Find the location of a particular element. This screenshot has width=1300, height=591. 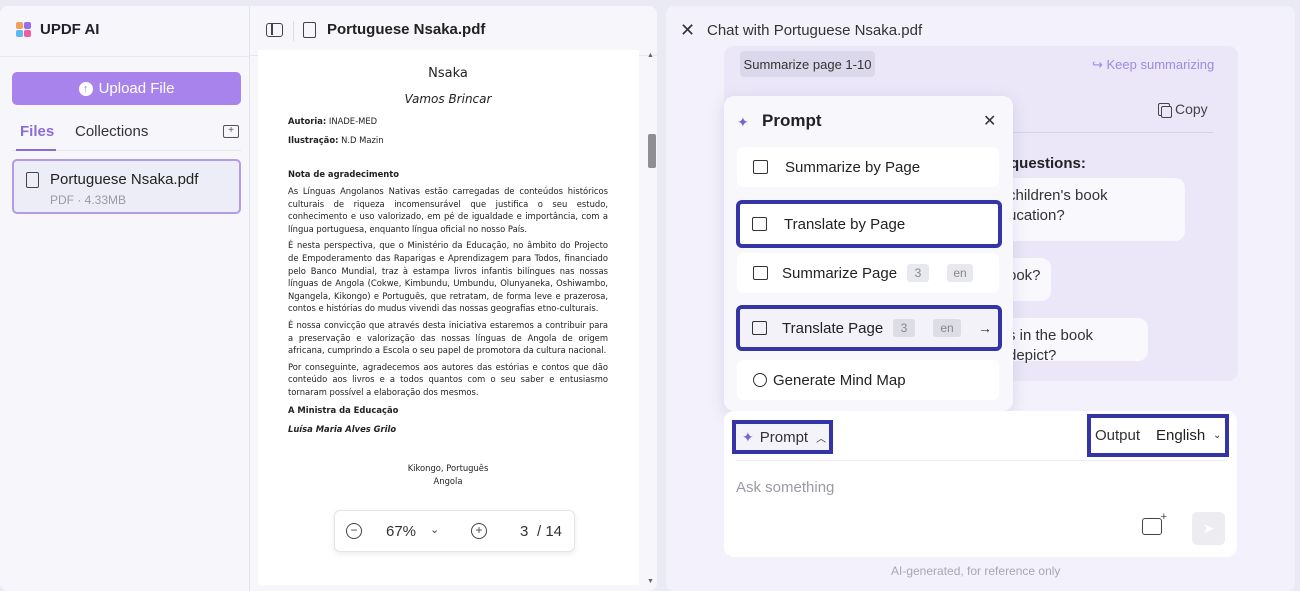

send-icon: ➤ is located at coordinates (1208, 528).